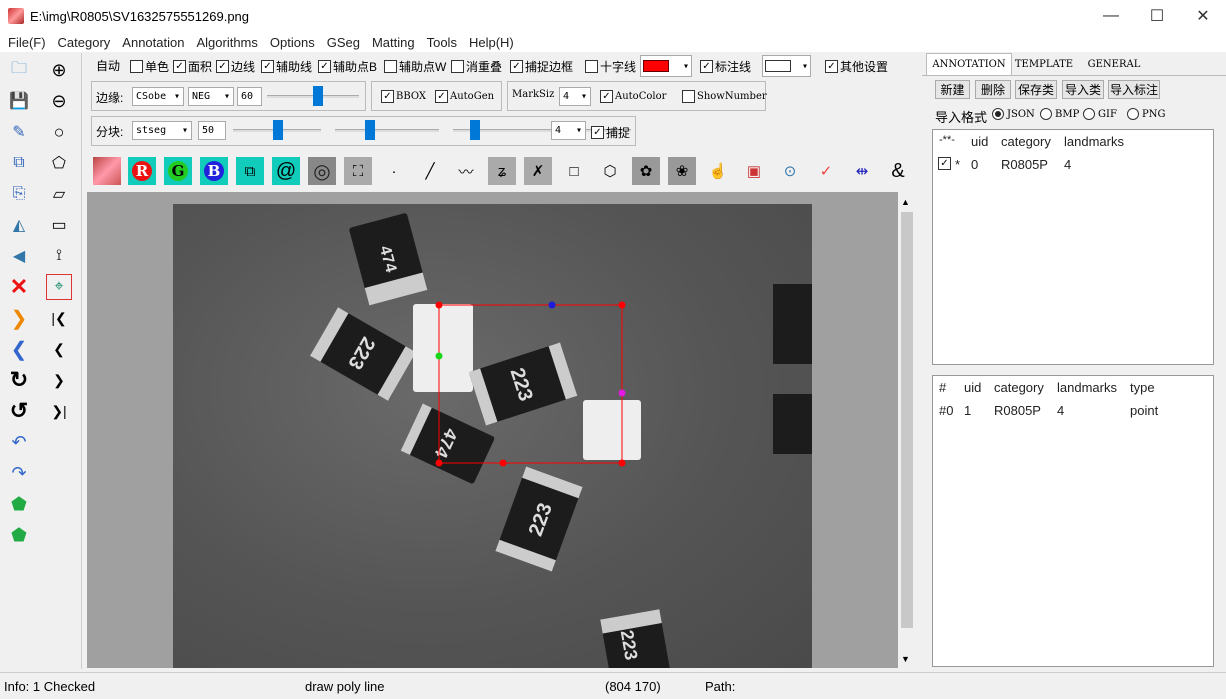 The height and width of the screenshot is (699, 1226). What do you see at coordinates (646, 171) in the screenshot?
I see `freeform-tool-icon: ✿` at bounding box center [646, 171].